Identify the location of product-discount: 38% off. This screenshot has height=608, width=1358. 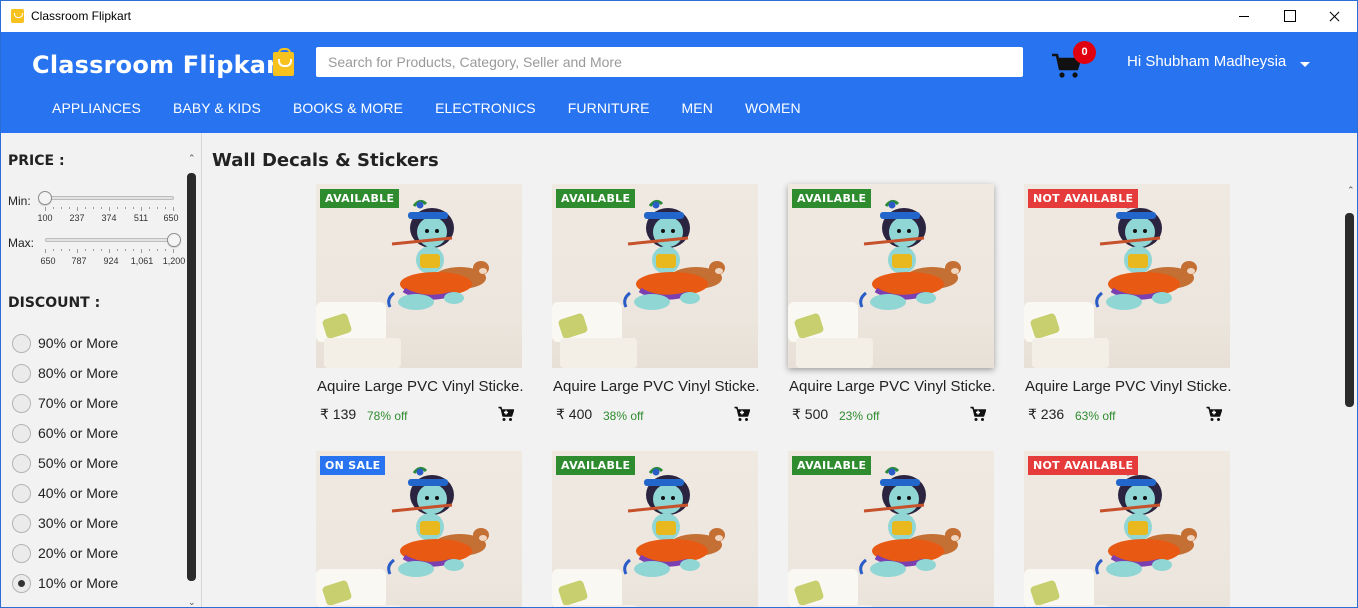
(623, 416).